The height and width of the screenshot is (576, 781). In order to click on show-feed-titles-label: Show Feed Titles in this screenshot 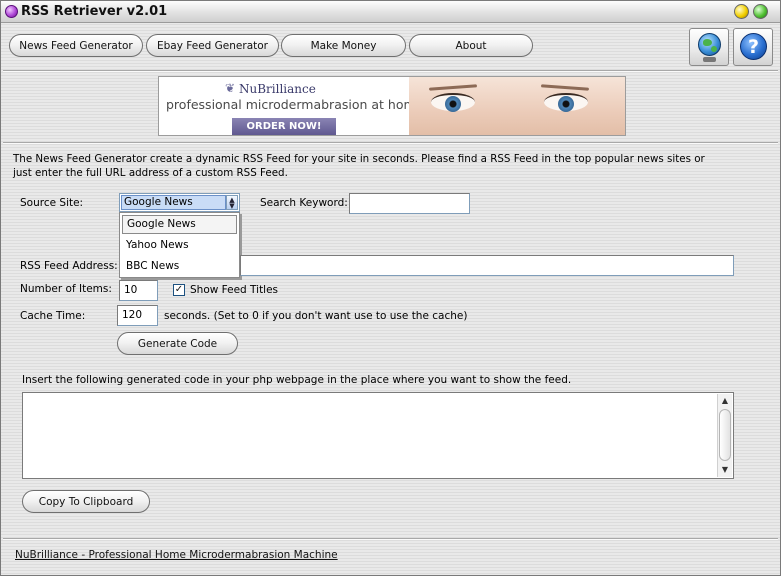, I will do `click(234, 290)`.